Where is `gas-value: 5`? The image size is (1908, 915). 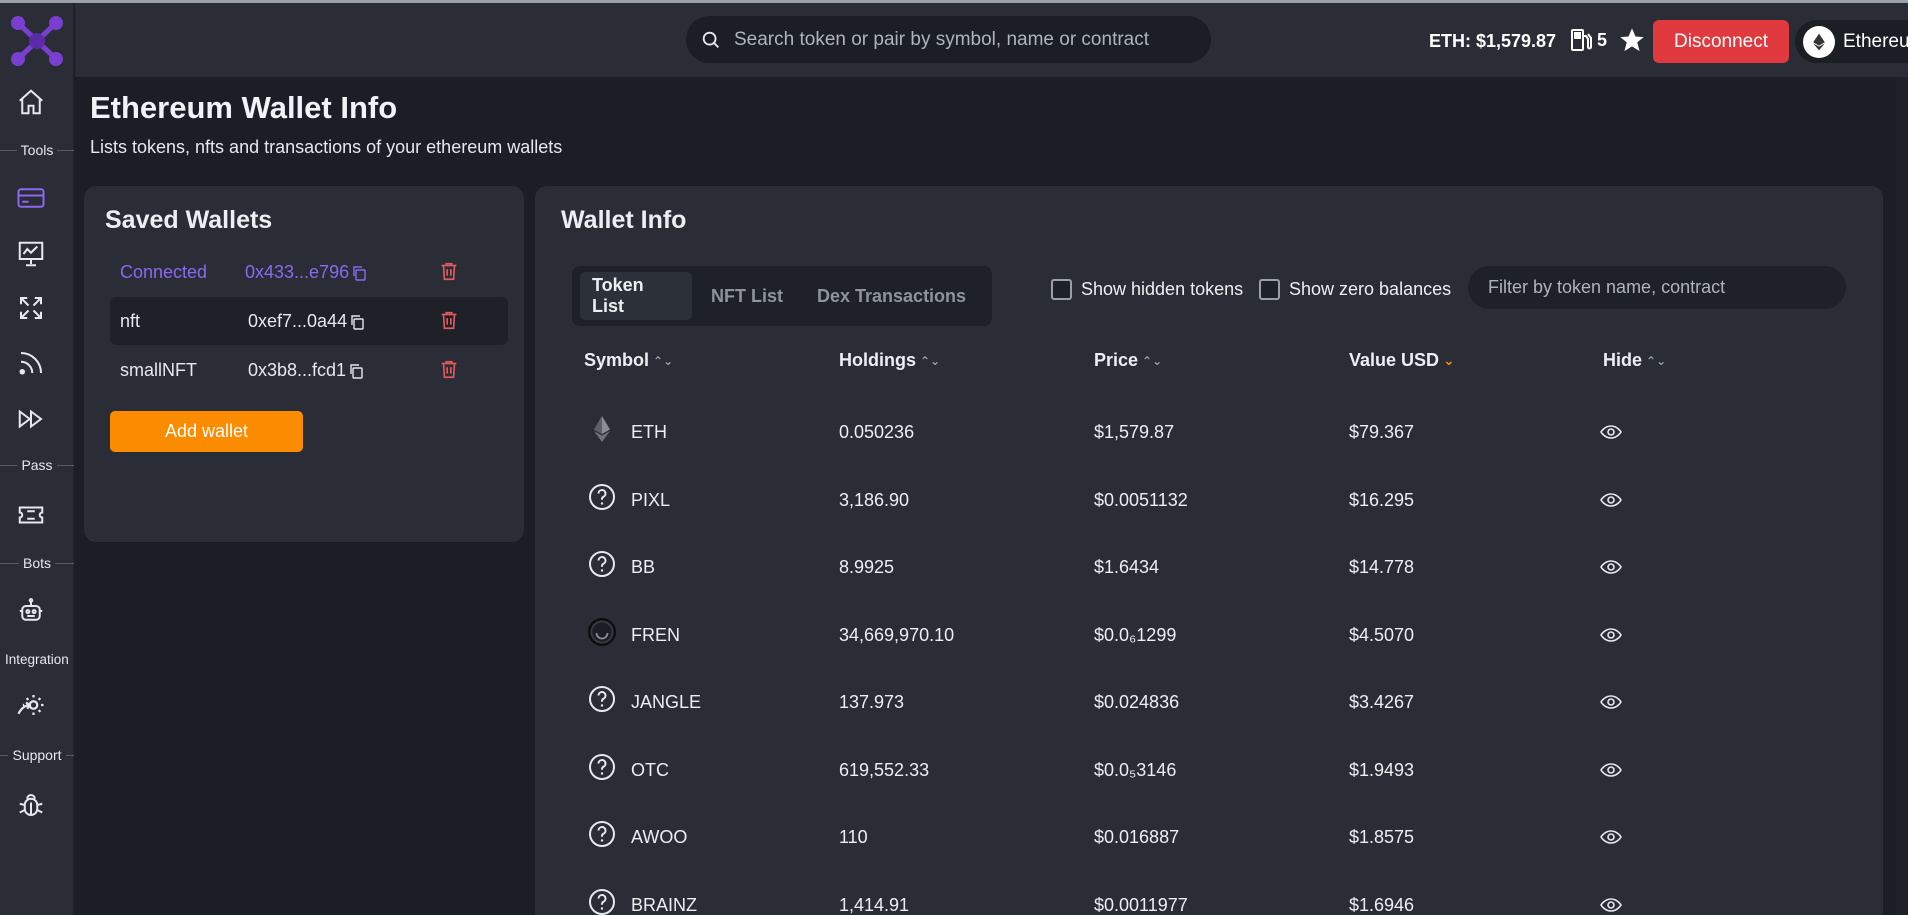
gas-value: 5 is located at coordinates (1602, 39).